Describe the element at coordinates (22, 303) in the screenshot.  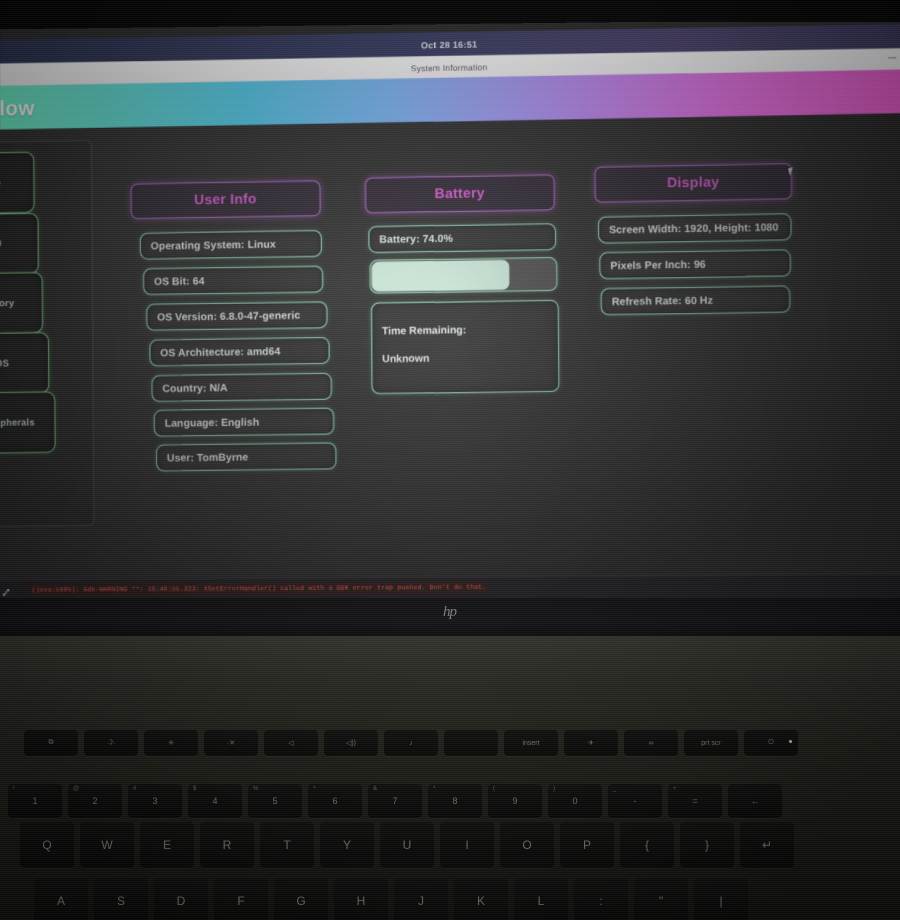
I see `sidebar-item-memory: Memory` at that location.